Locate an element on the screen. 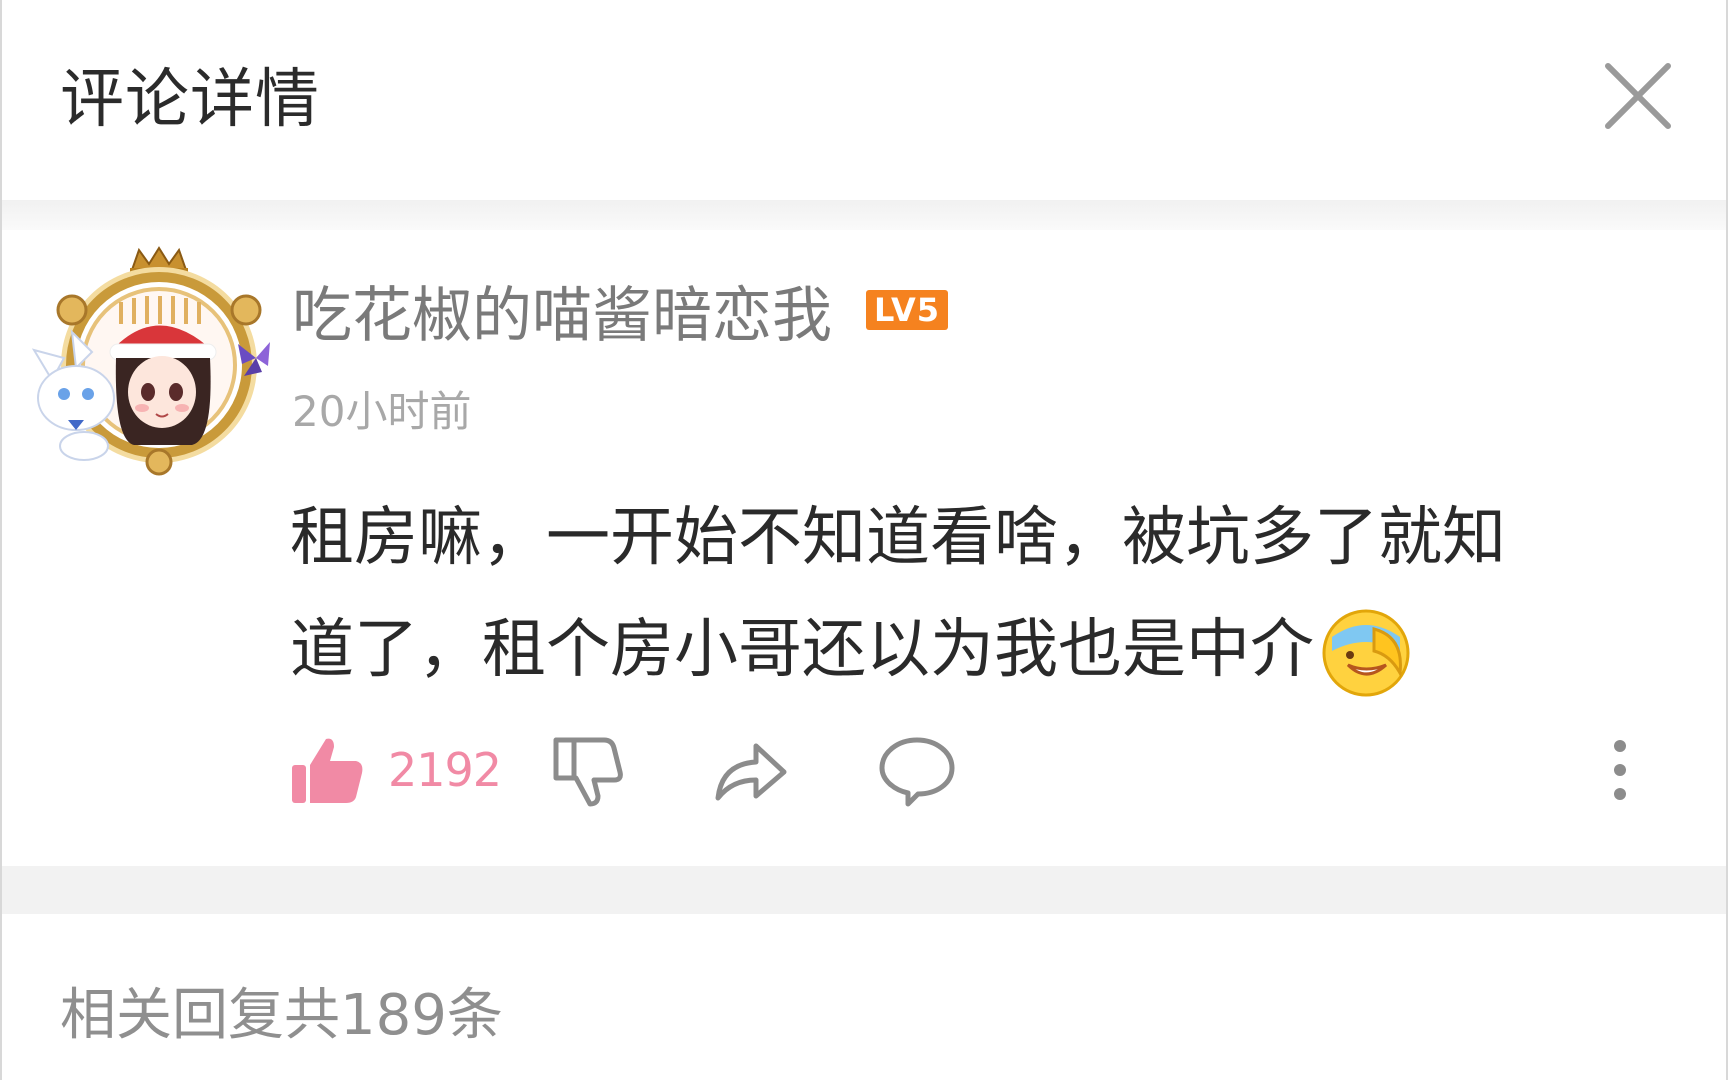  share-button is located at coordinates (750, 770).